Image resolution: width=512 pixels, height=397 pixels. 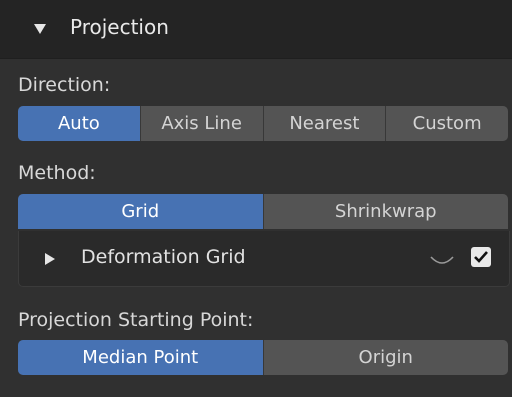 I want to click on collapse-arrow-icon, so click(x=40, y=29).